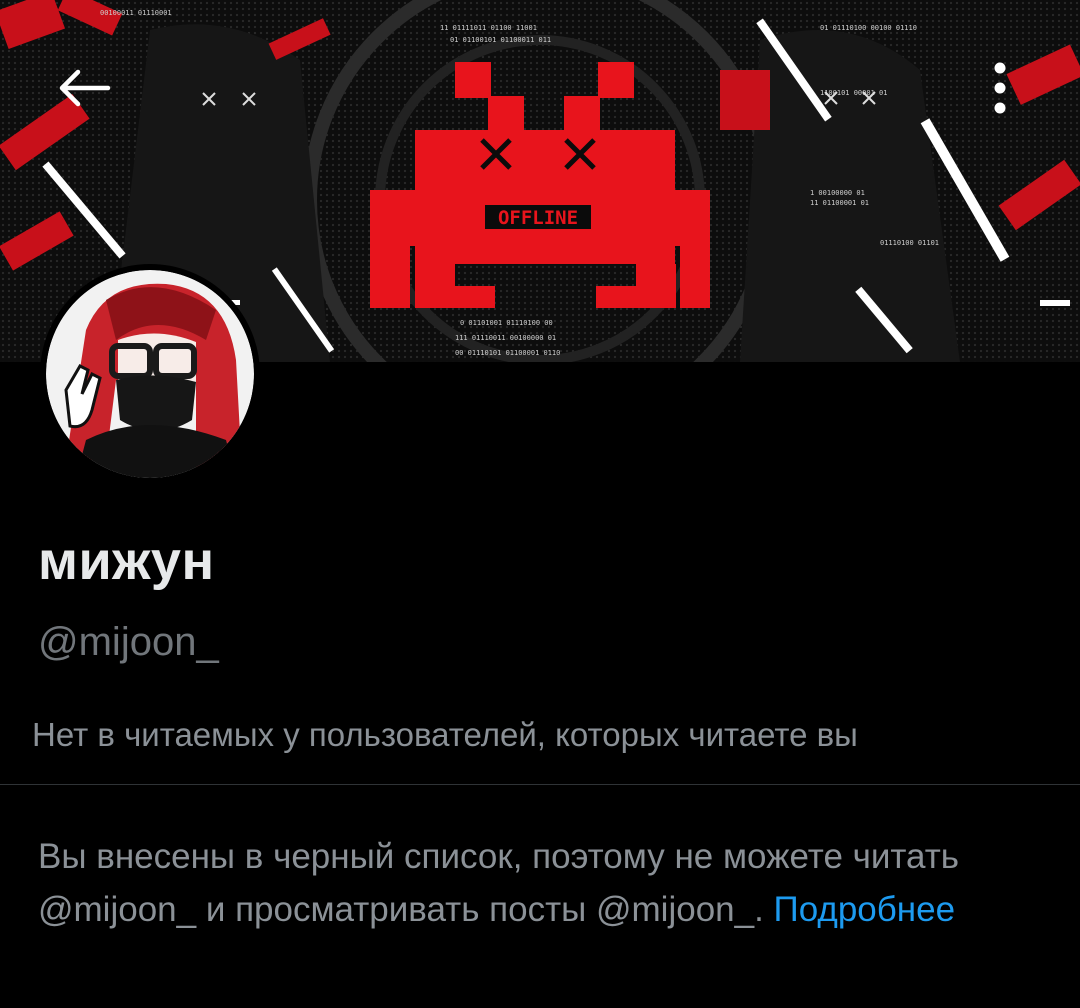 The width and height of the screenshot is (1080, 1008). Describe the element at coordinates (538, 218) in the screenshot. I see `offline-banner-text: OFFLINE` at that location.